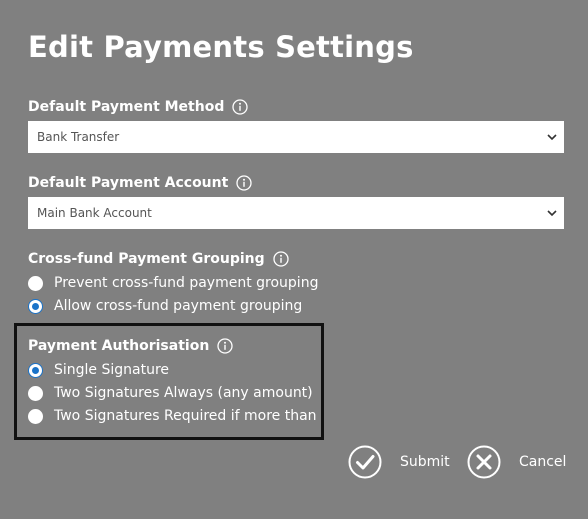  Describe the element at coordinates (126, 107) in the screenshot. I see `payment-method-label: Default Payment Method` at that location.